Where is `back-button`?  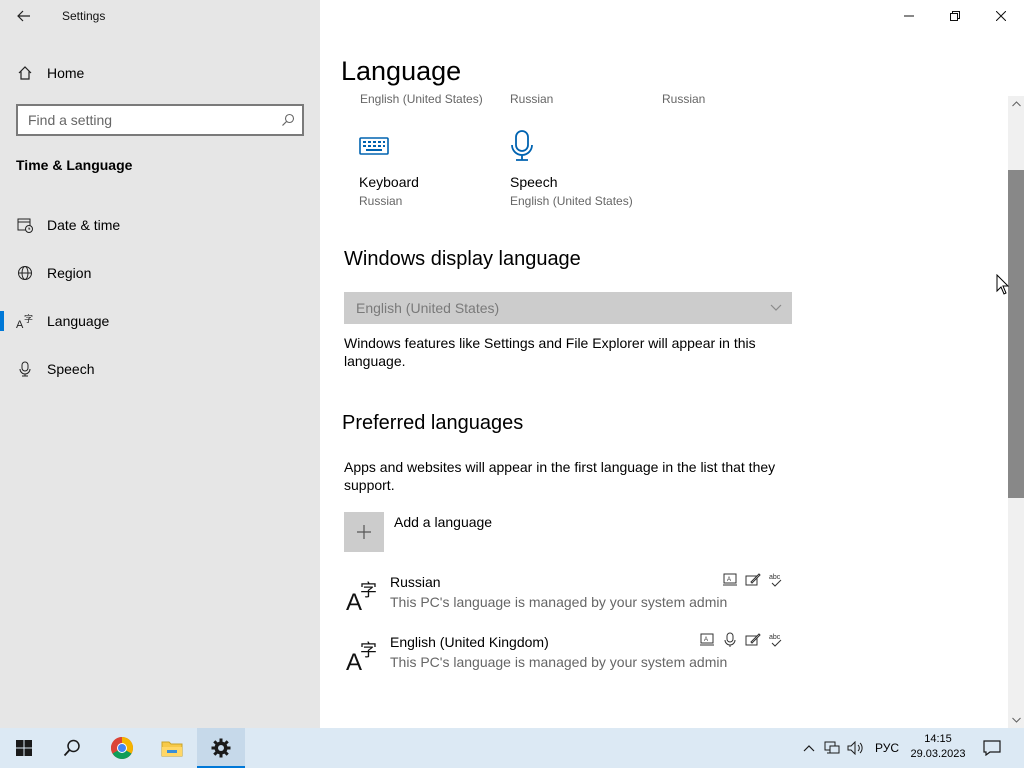
back-button is located at coordinates (24, 16).